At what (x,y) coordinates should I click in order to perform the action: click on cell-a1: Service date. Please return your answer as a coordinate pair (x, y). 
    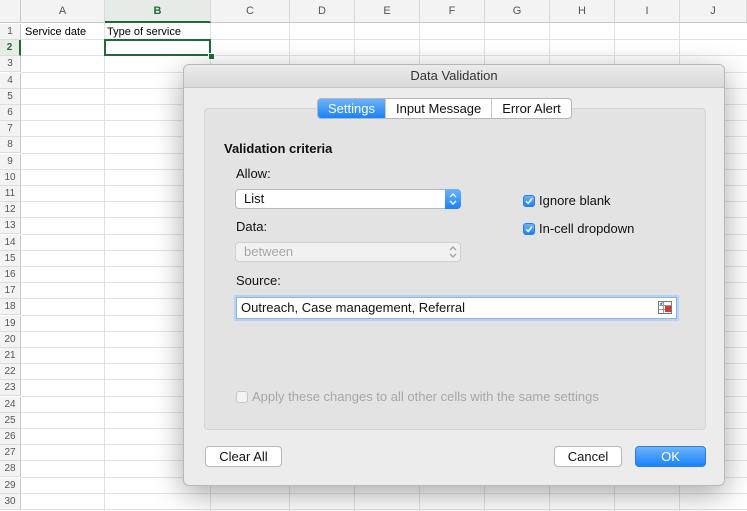
    Looking at the image, I should click on (55, 32).